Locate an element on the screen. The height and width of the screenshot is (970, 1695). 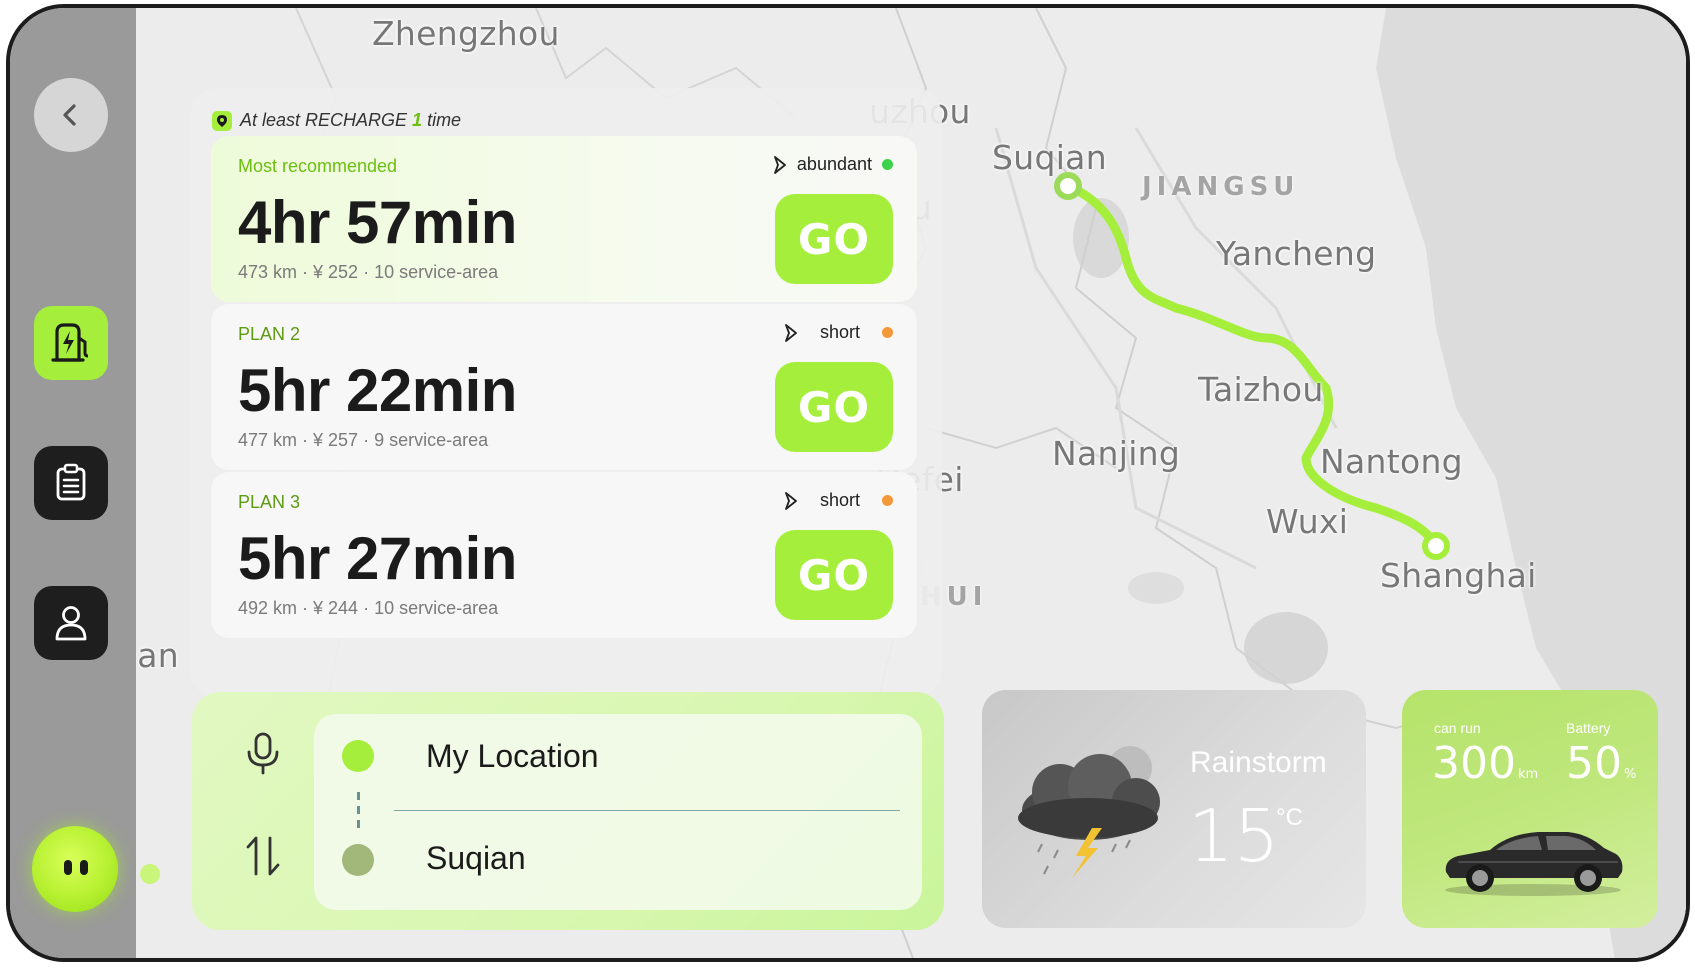
map-label-province: JIANGSU is located at coordinates (1221, 187).